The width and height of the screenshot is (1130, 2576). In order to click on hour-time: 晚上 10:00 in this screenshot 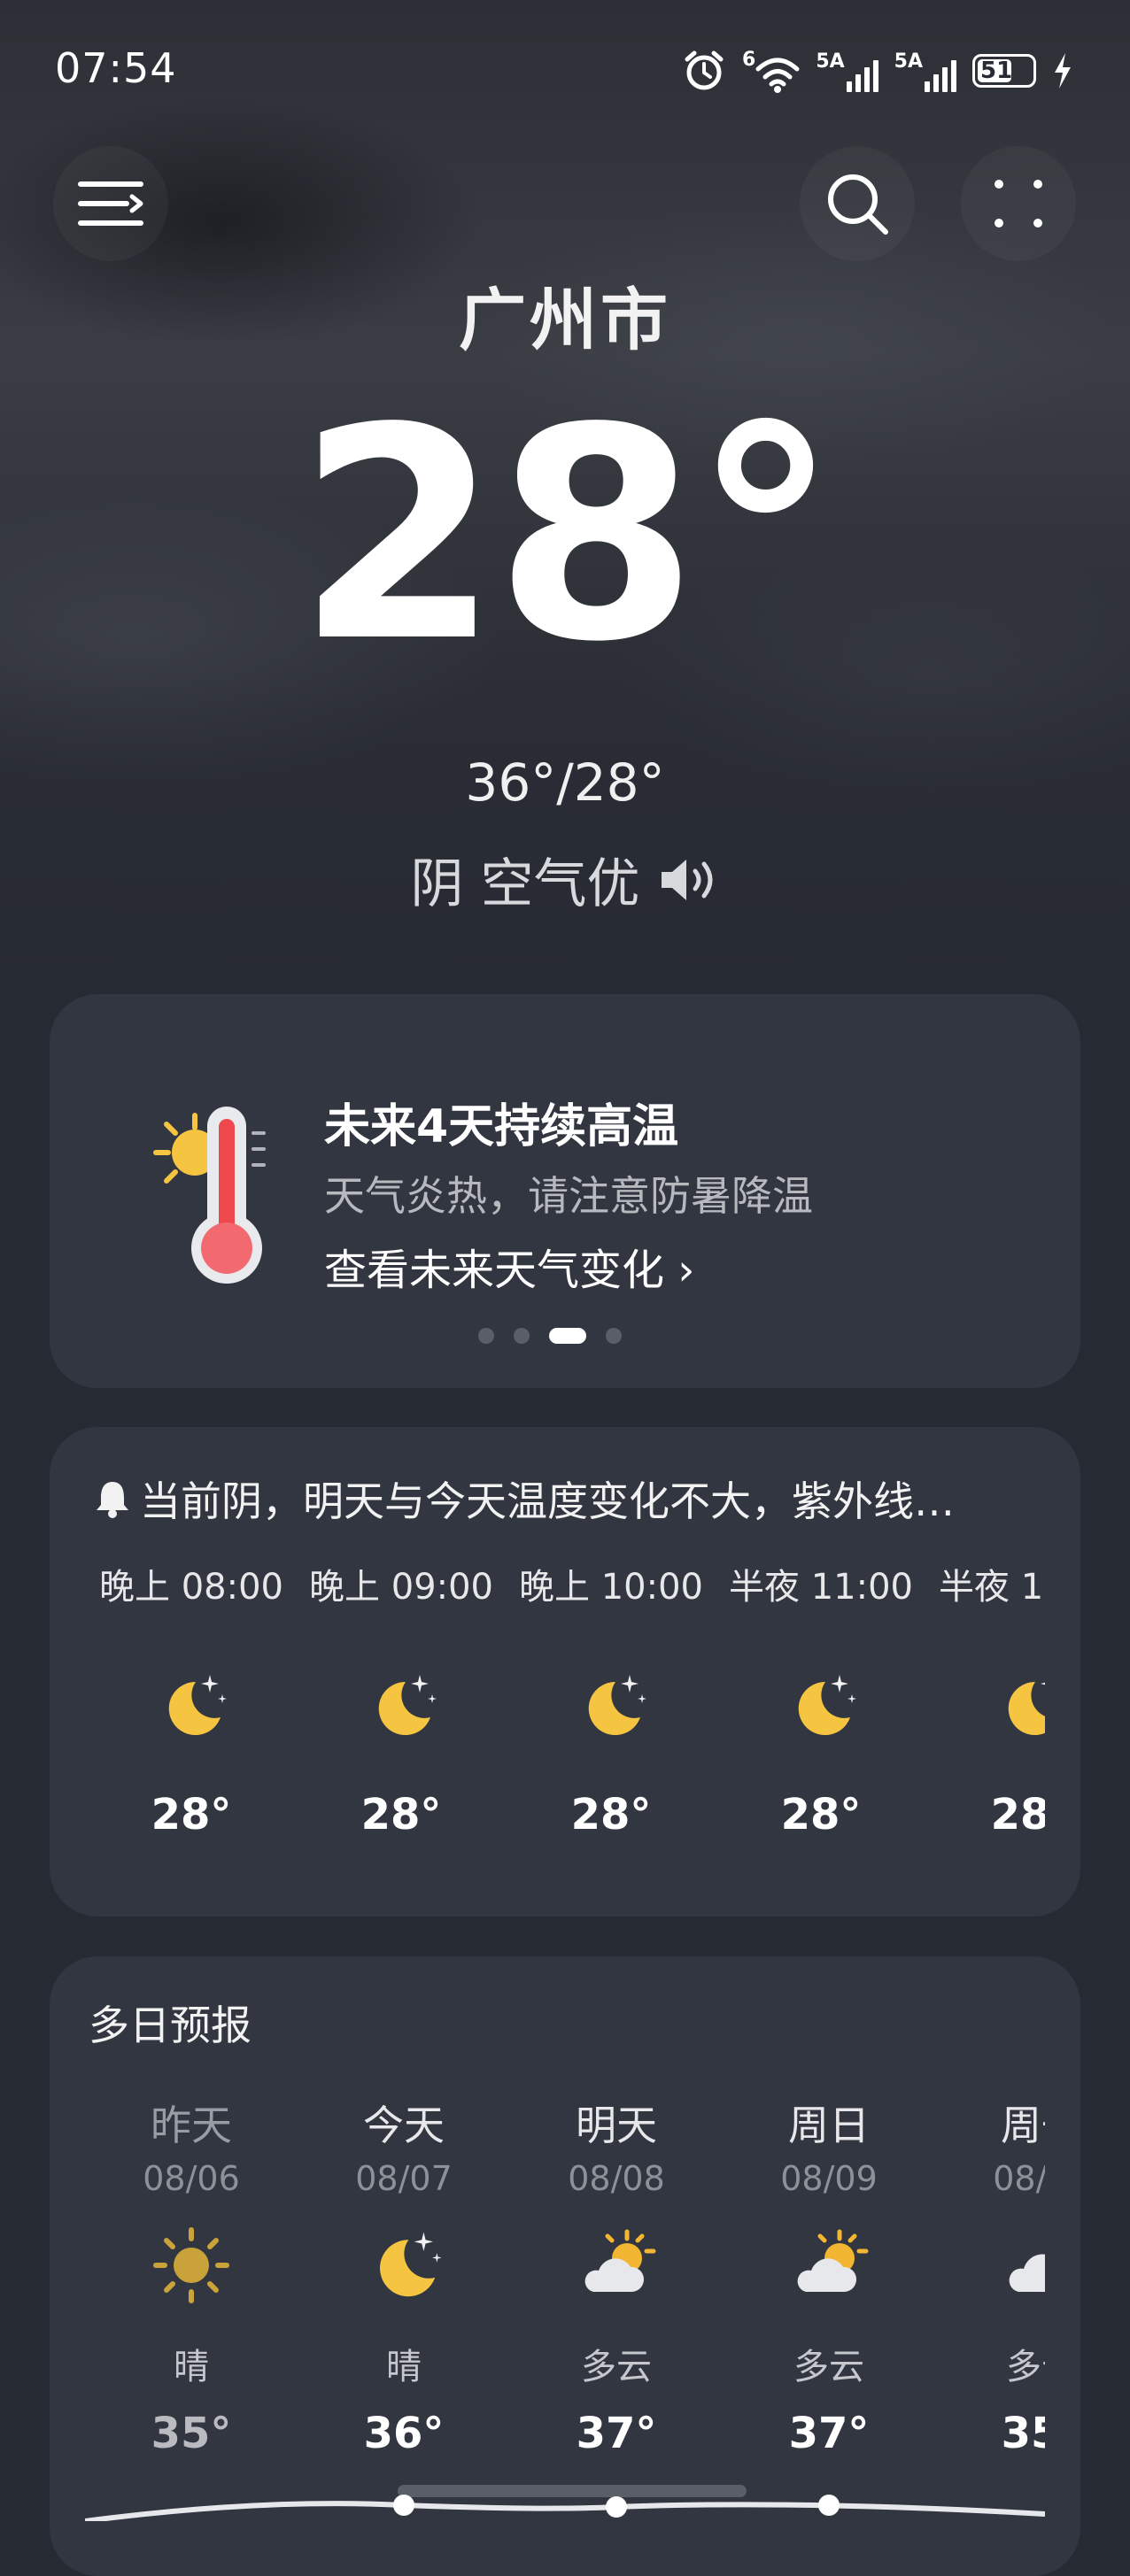, I will do `click(611, 1587)`.